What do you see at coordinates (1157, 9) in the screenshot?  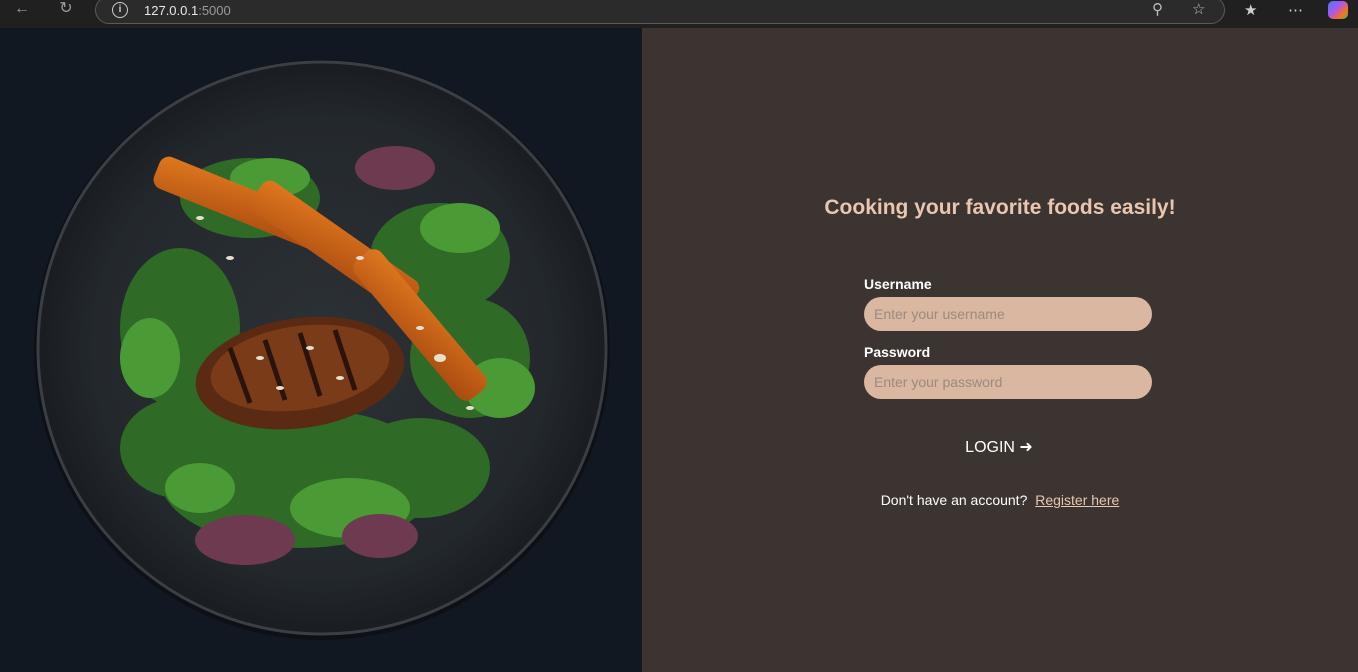 I see `zoom-icon: ⚲` at bounding box center [1157, 9].